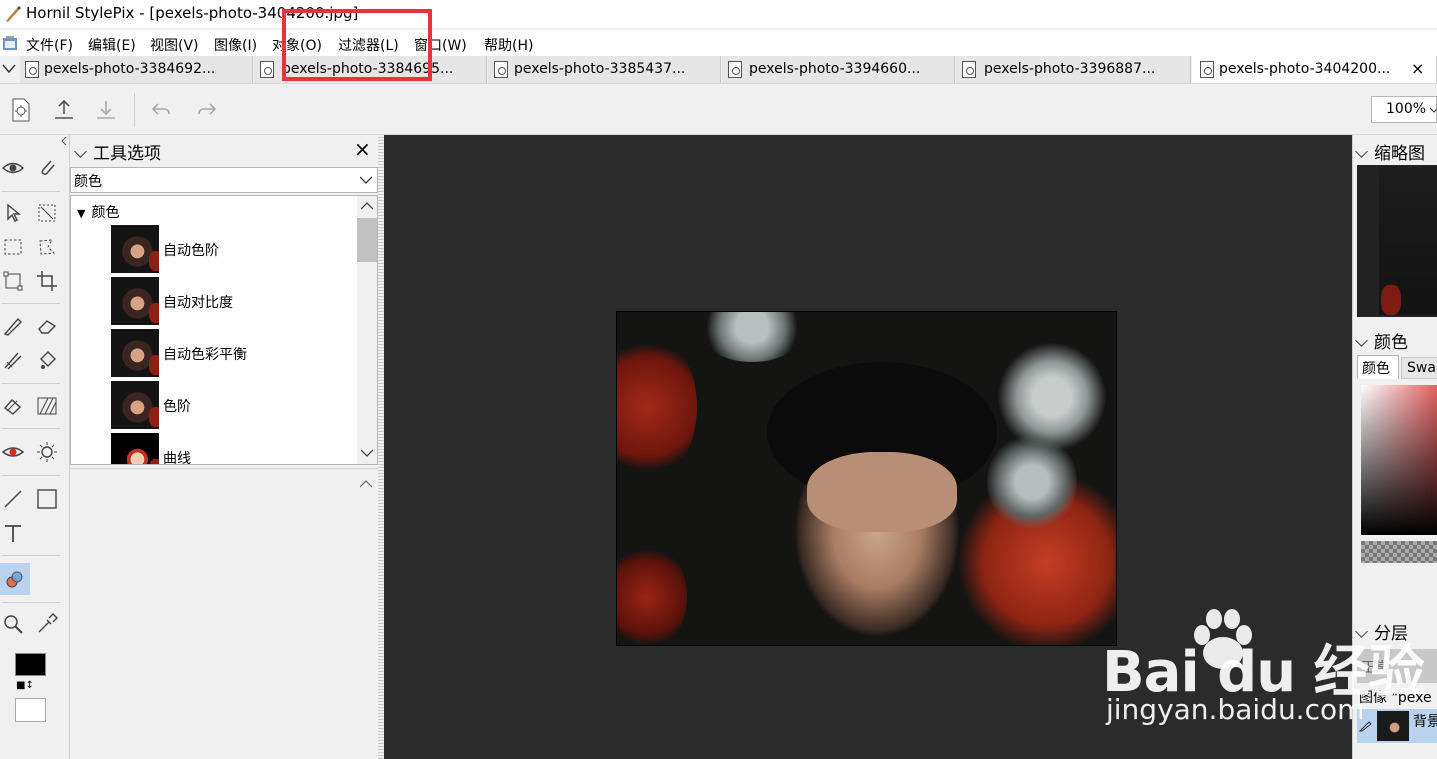 This screenshot has height=759, width=1437. Describe the element at coordinates (30, 664) in the screenshot. I see `foreground-color-swatch` at that location.